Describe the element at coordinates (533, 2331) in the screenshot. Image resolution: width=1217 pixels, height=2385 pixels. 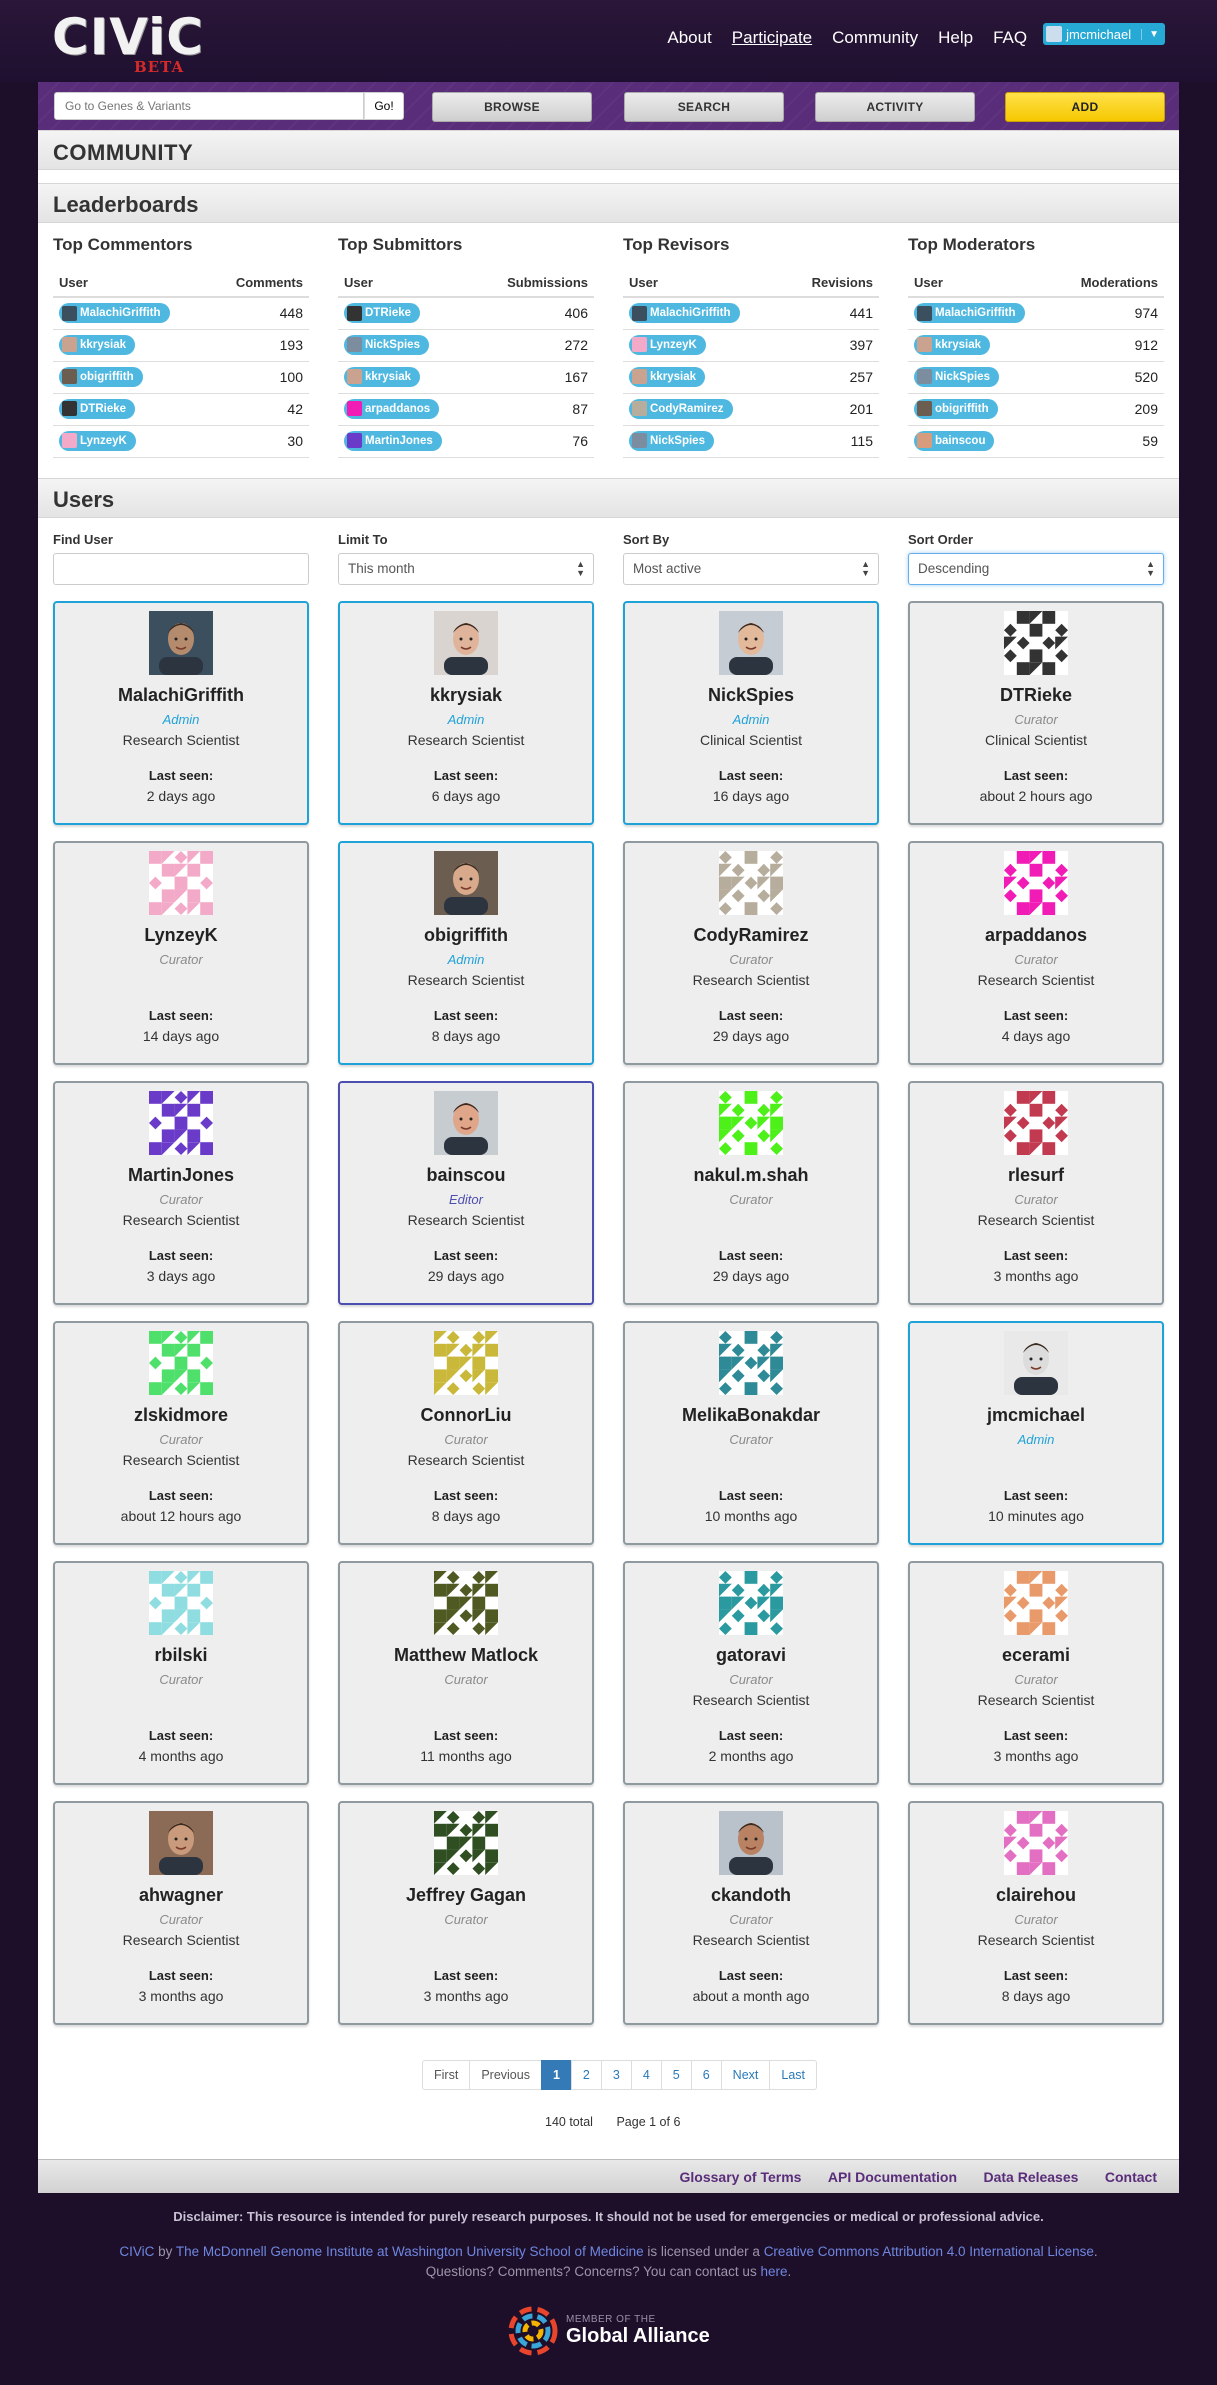
I see `globe-icon` at that location.